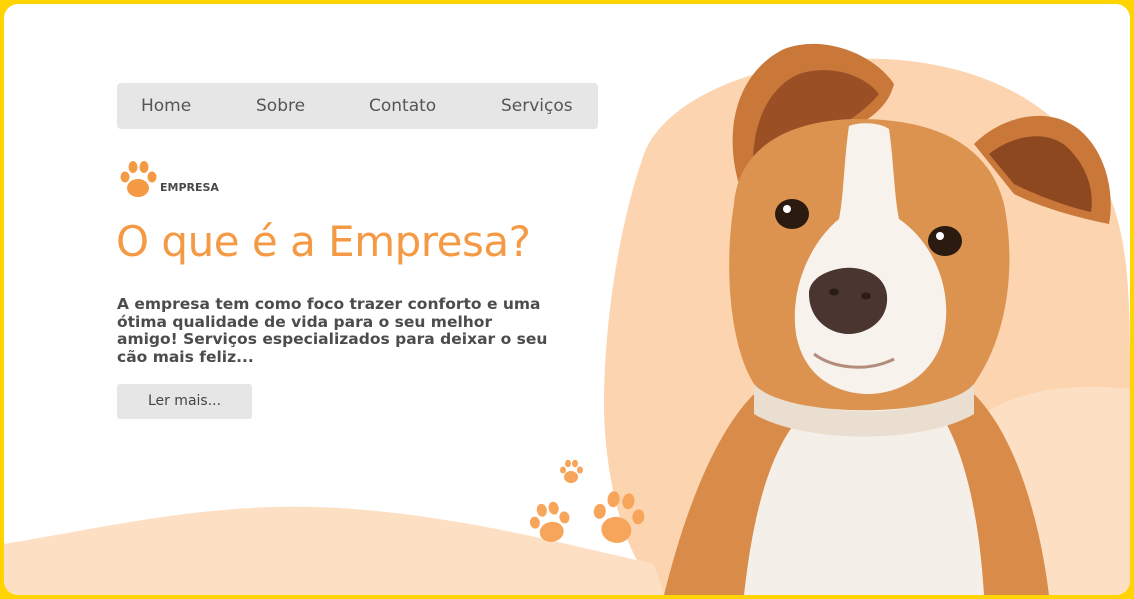  Describe the element at coordinates (280, 106) in the screenshot. I see `nav-sobre-link: Sobre` at that location.